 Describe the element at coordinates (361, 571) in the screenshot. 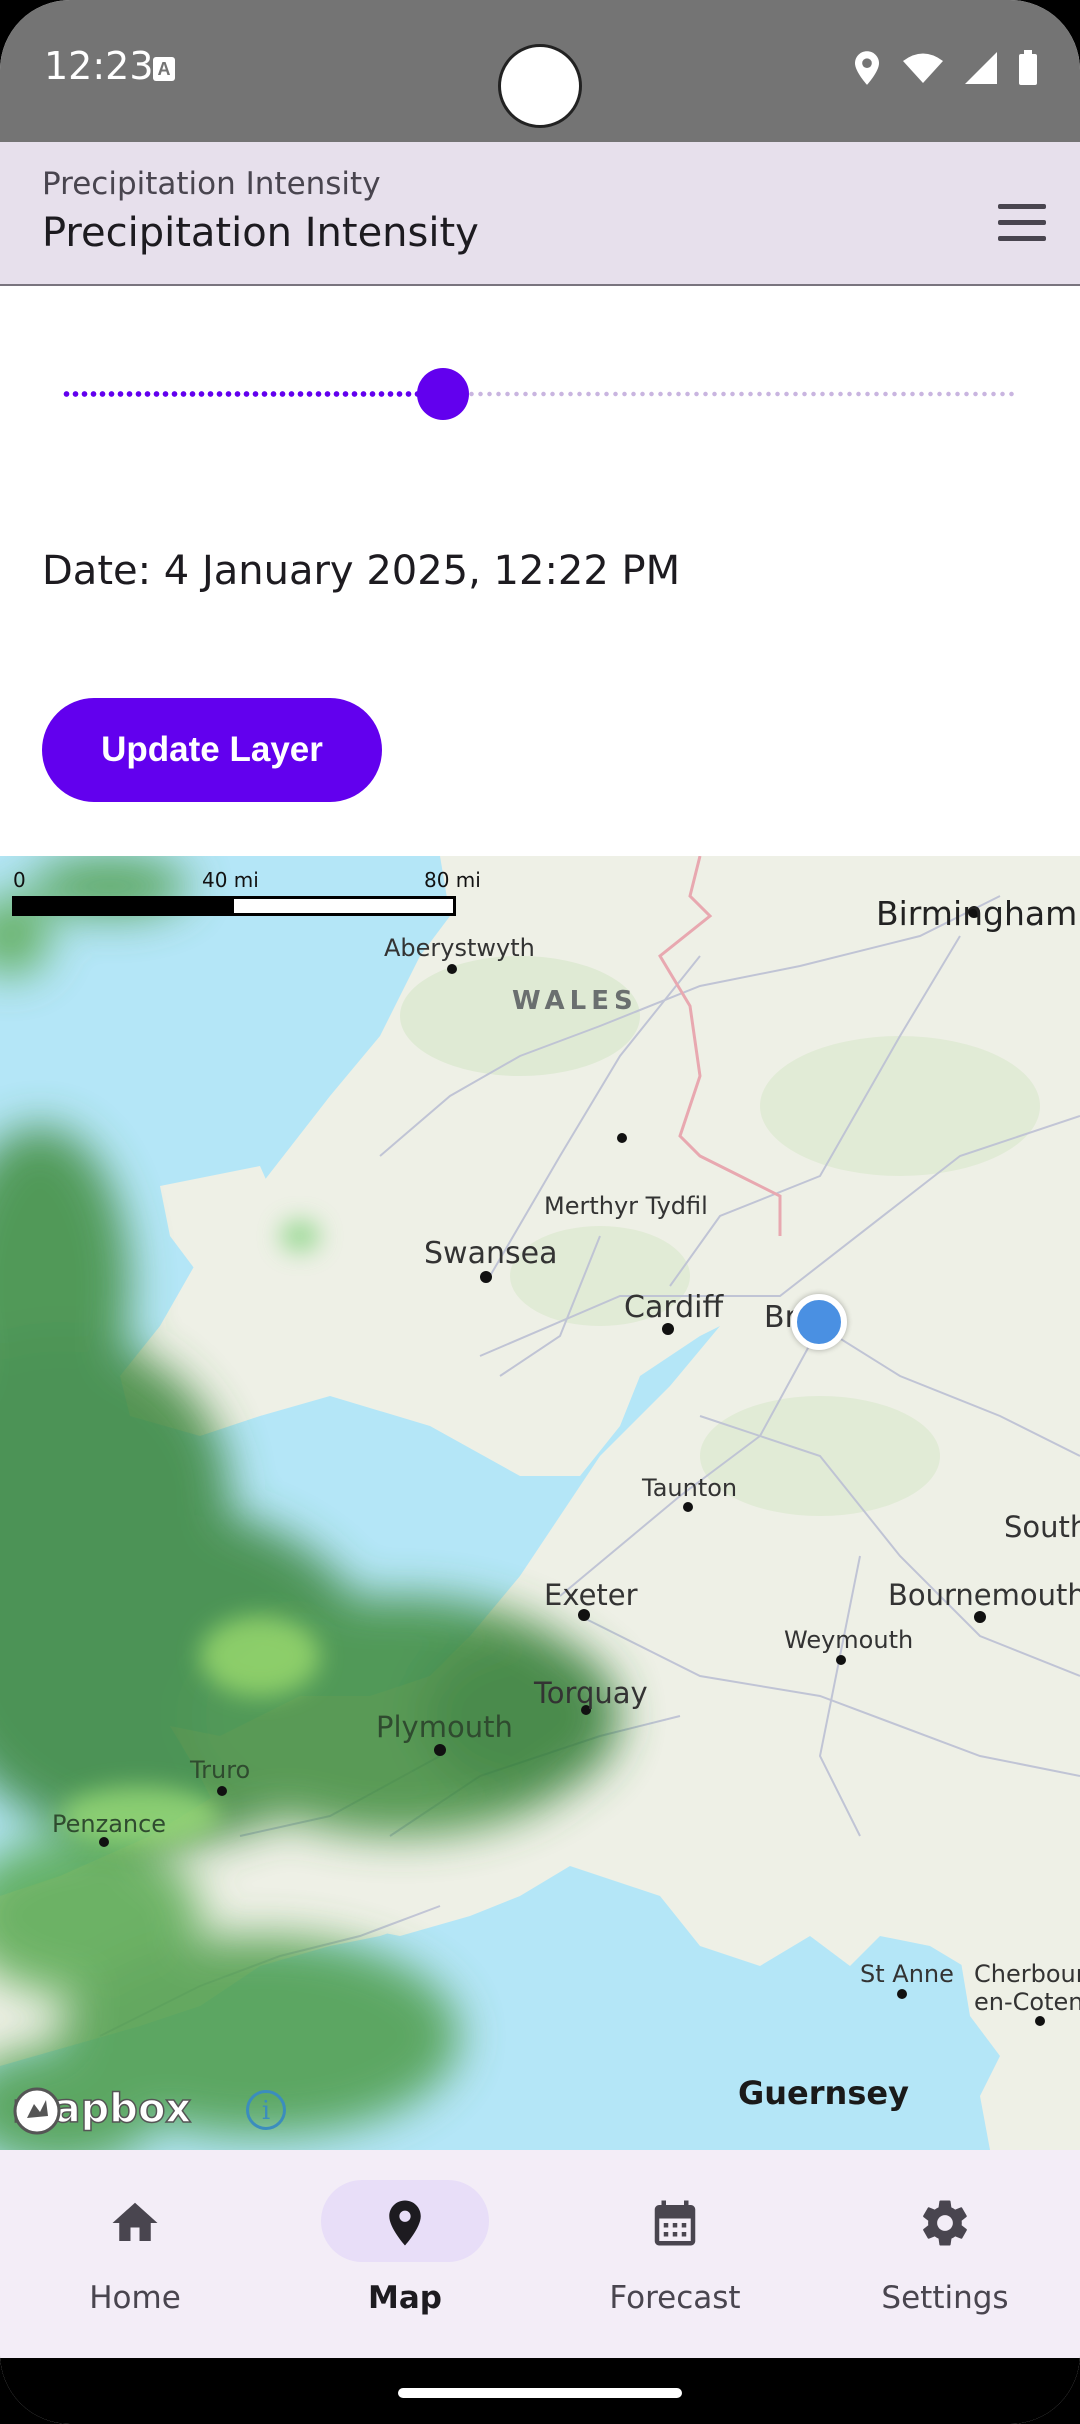

I see `date-text: Date: 4 January 2025, 12:22 PM` at that location.